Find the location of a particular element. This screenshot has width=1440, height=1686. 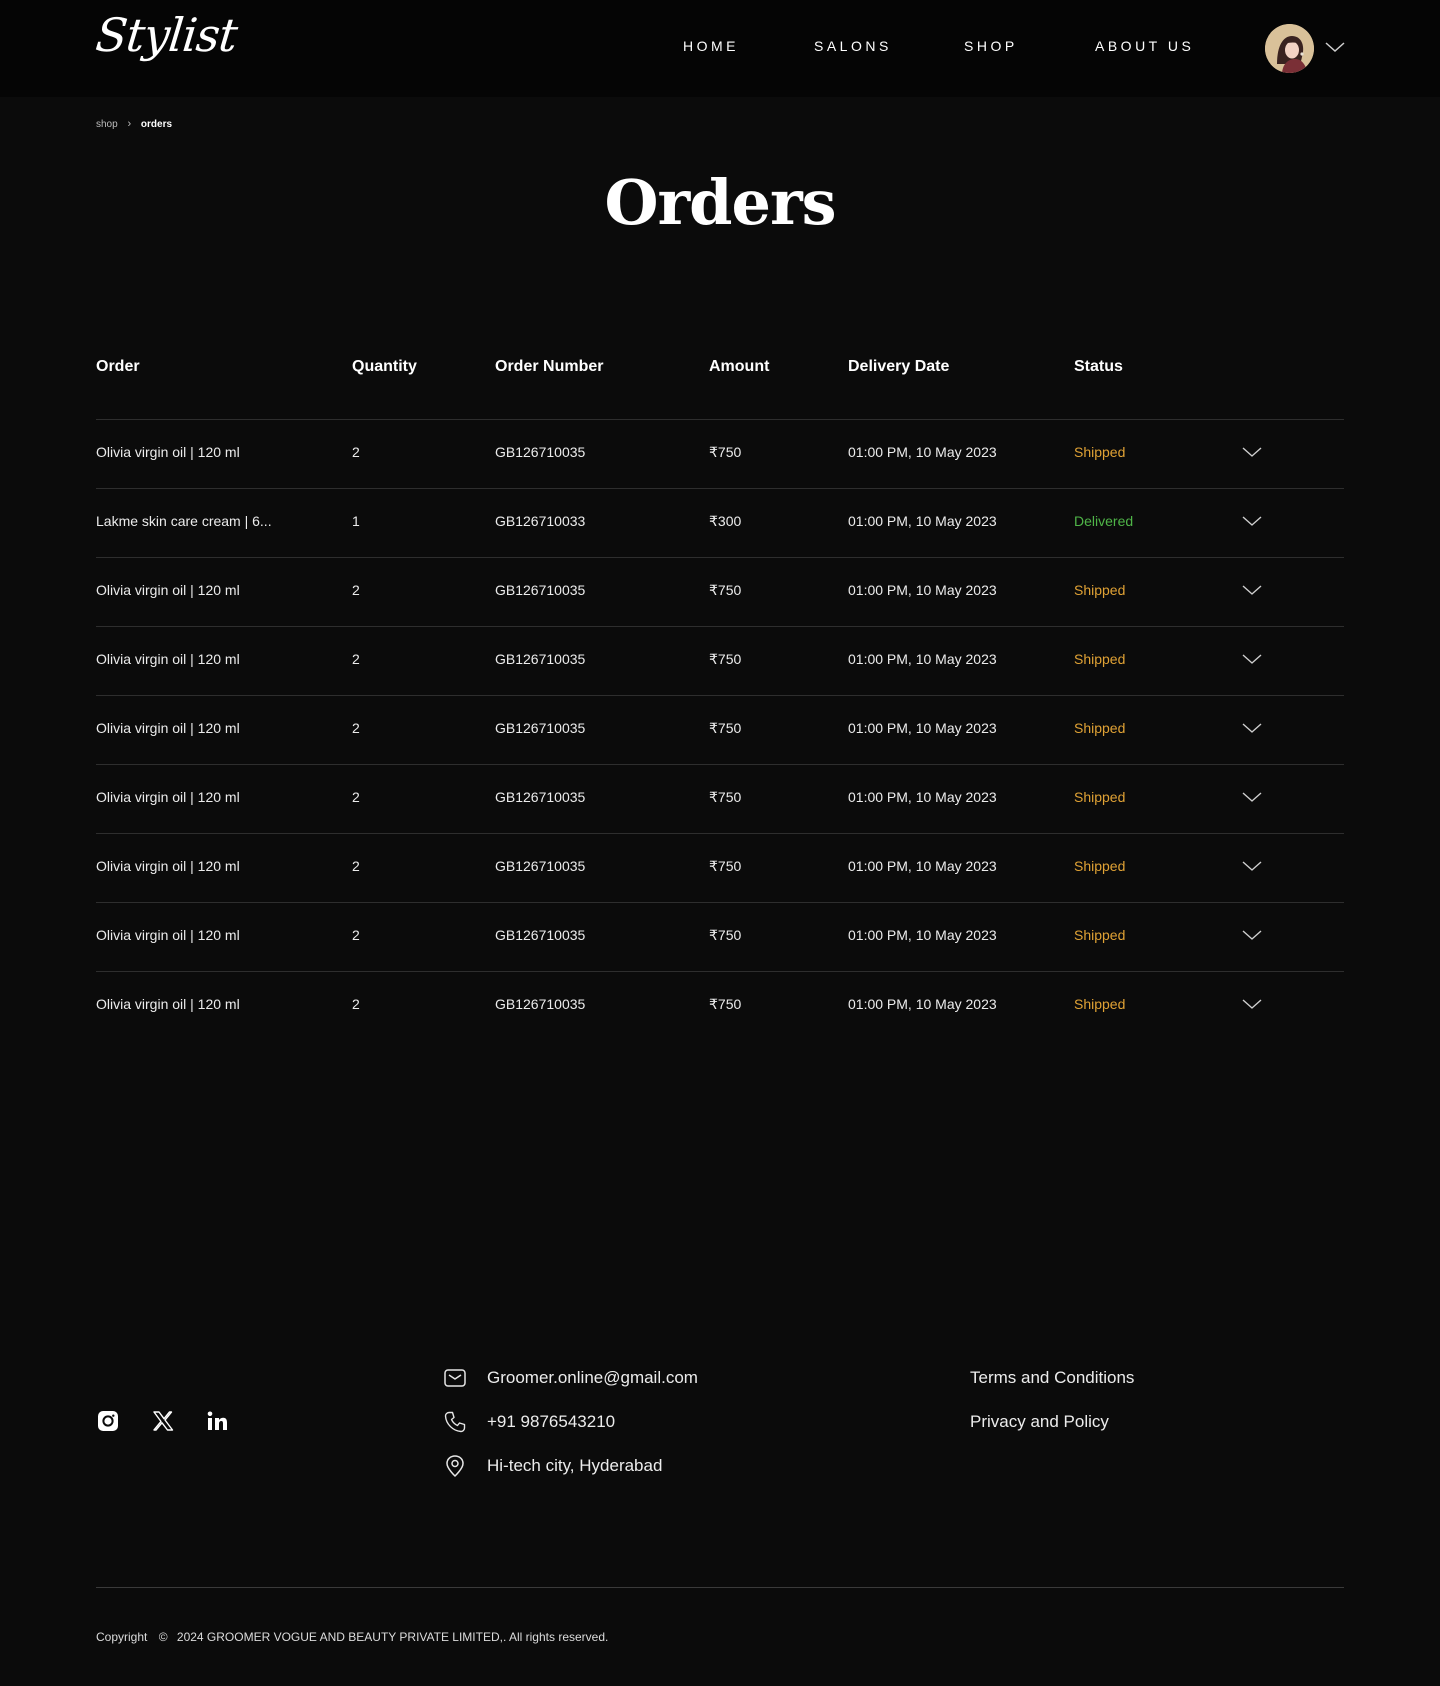

status-badge: Delivered is located at coordinates (1104, 521).